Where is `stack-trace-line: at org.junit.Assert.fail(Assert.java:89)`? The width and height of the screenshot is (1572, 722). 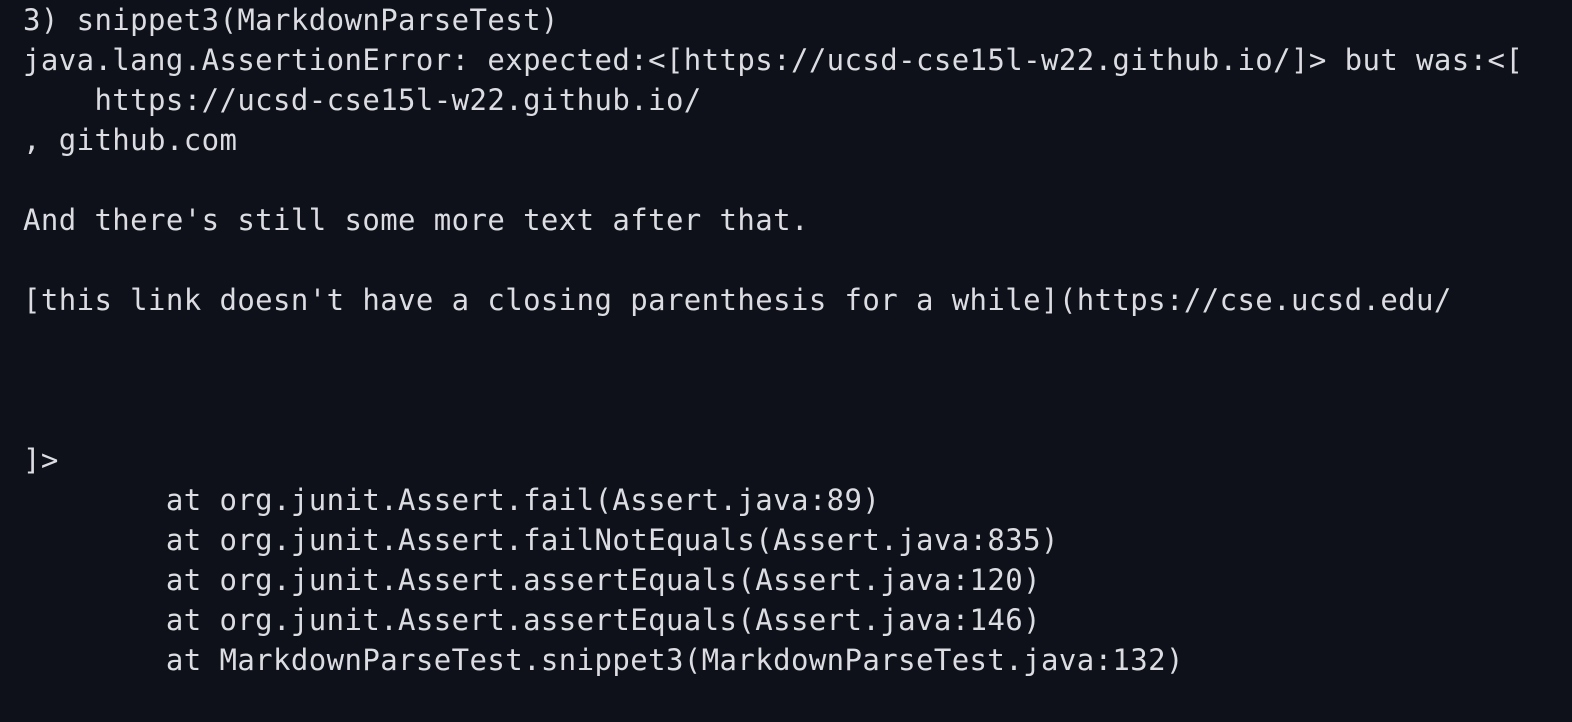 stack-trace-line: at org.junit.Assert.fail(Assert.java:89) is located at coordinates (452, 500).